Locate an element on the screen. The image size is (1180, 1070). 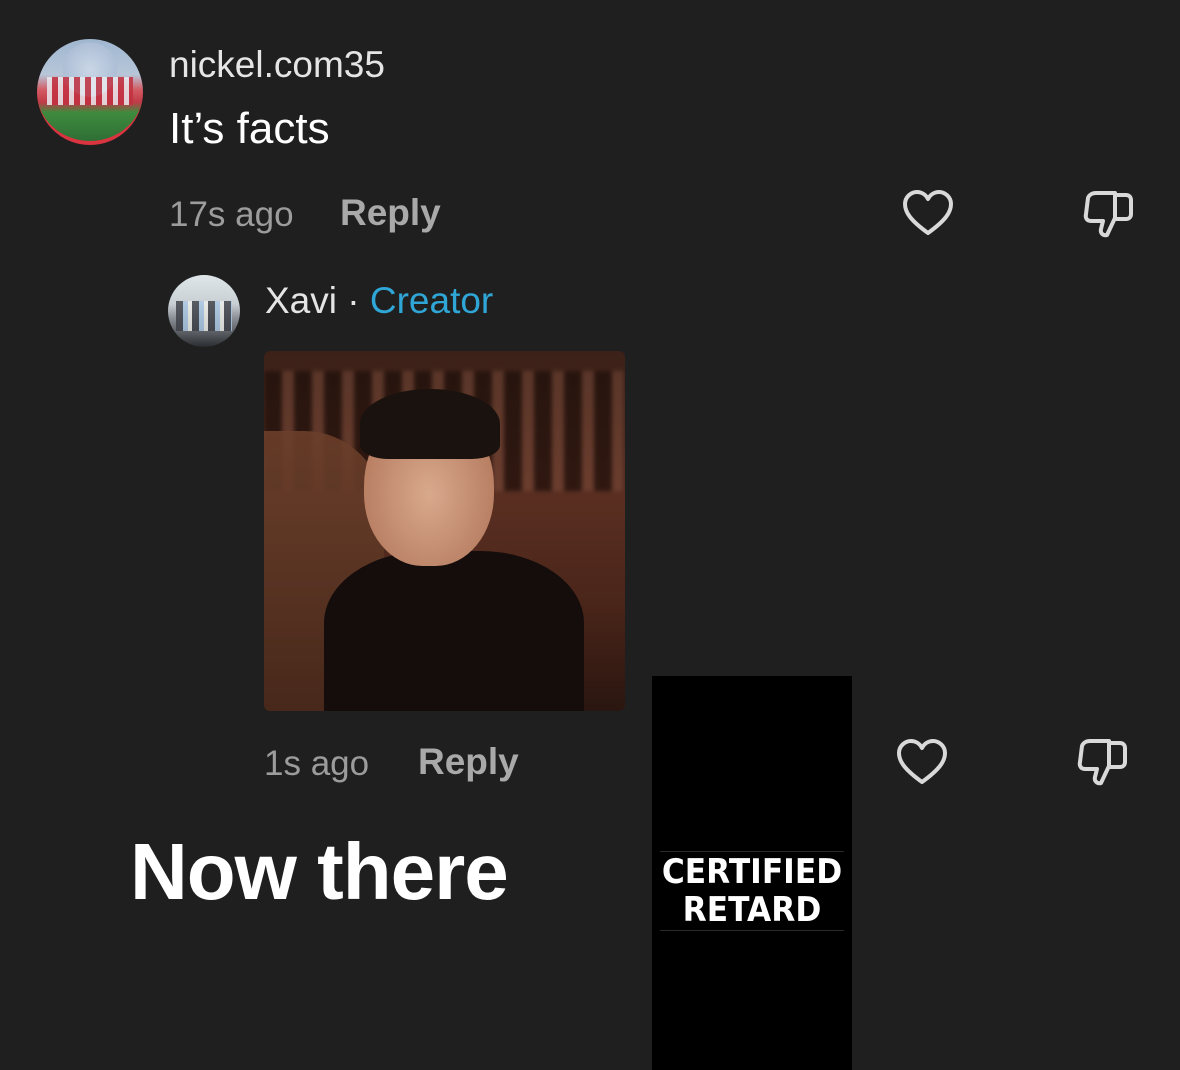
comment-like-button is located at coordinates (928, 214).